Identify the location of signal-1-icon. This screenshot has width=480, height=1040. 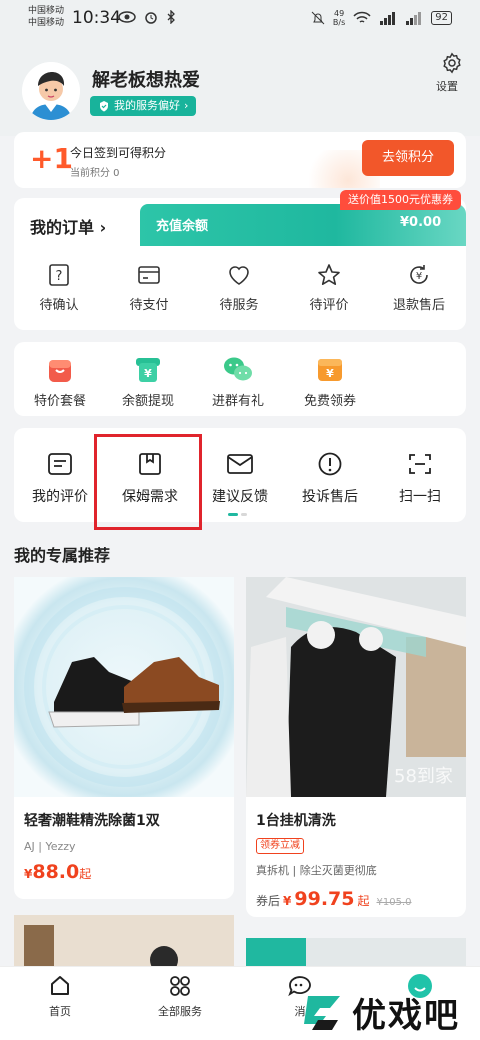
(388, 18).